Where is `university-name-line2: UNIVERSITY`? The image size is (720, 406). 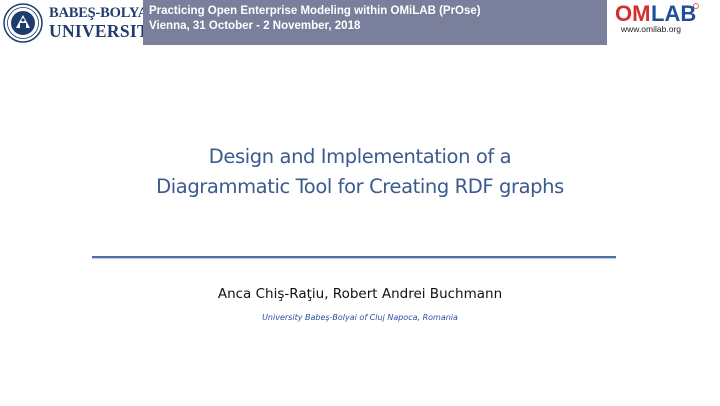
university-name-line2: UNIVERSITY is located at coordinates (105, 31).